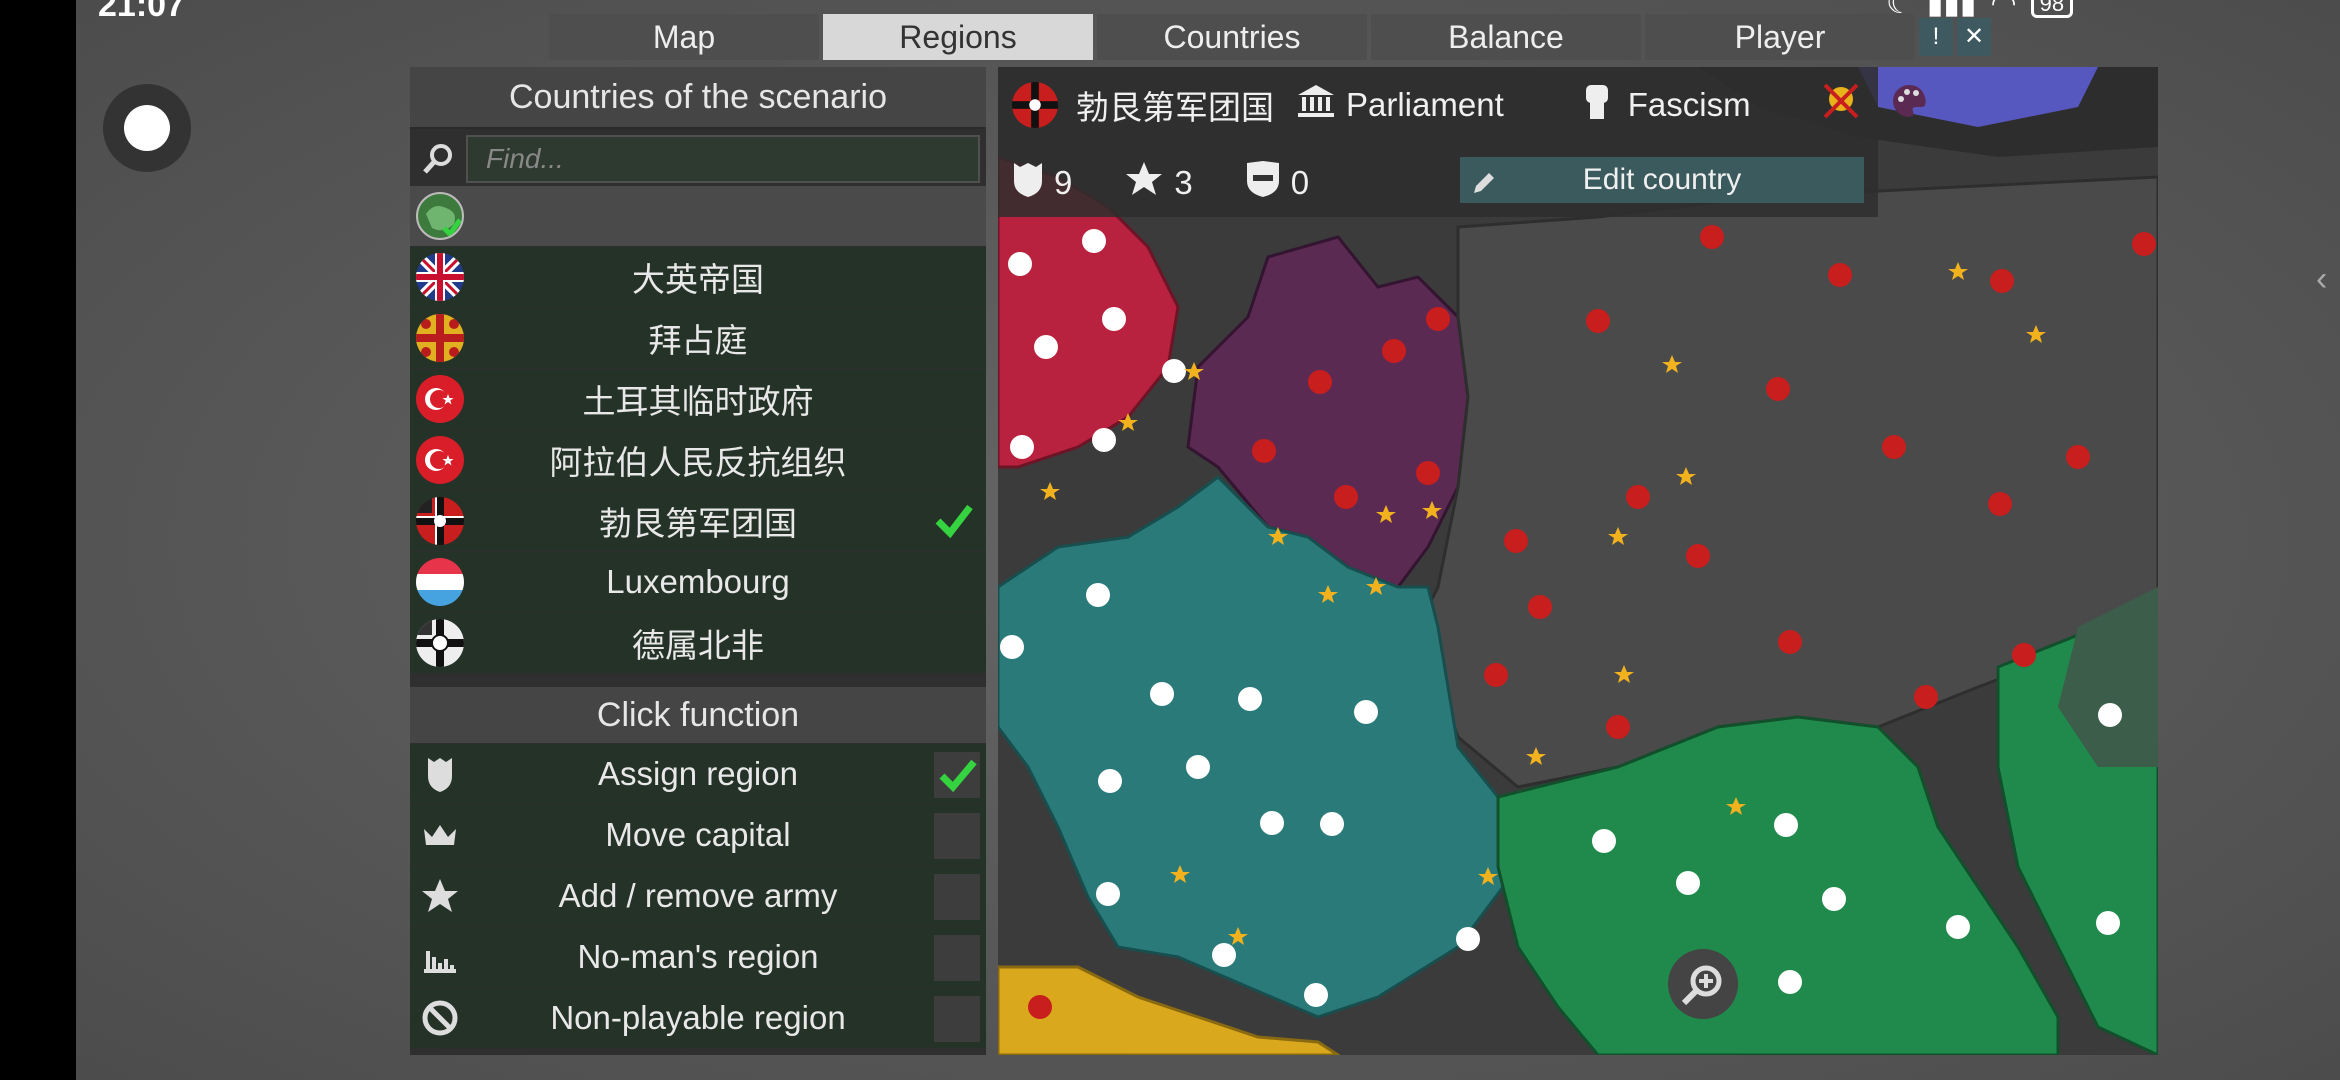 Image resolution: width=2340 pixels, height=1080 pixels. Describe the element at coordinates (698, 279) in the screenshot. I see `country-name: 大英帝国` at that location.